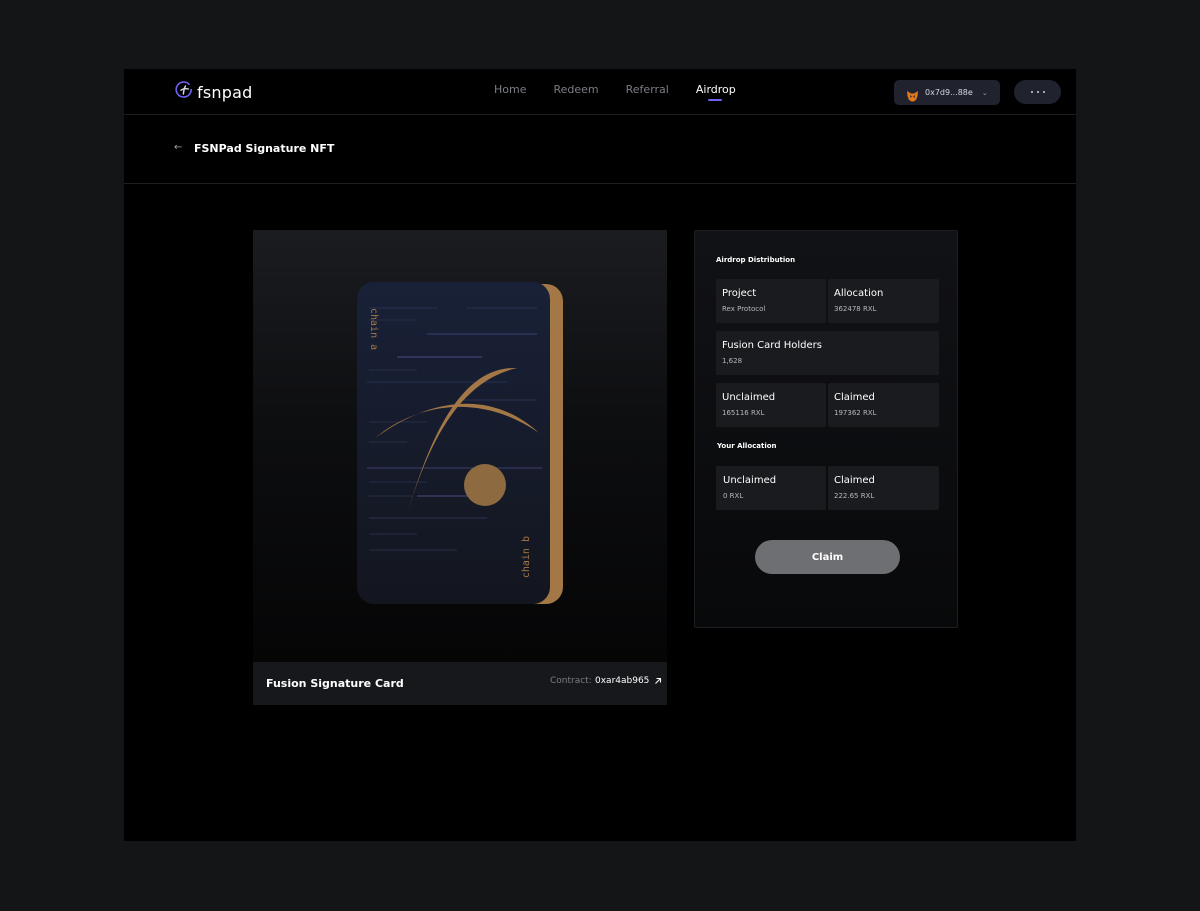  I want to click on project-value: Rex Protocol, so click(744, 309).